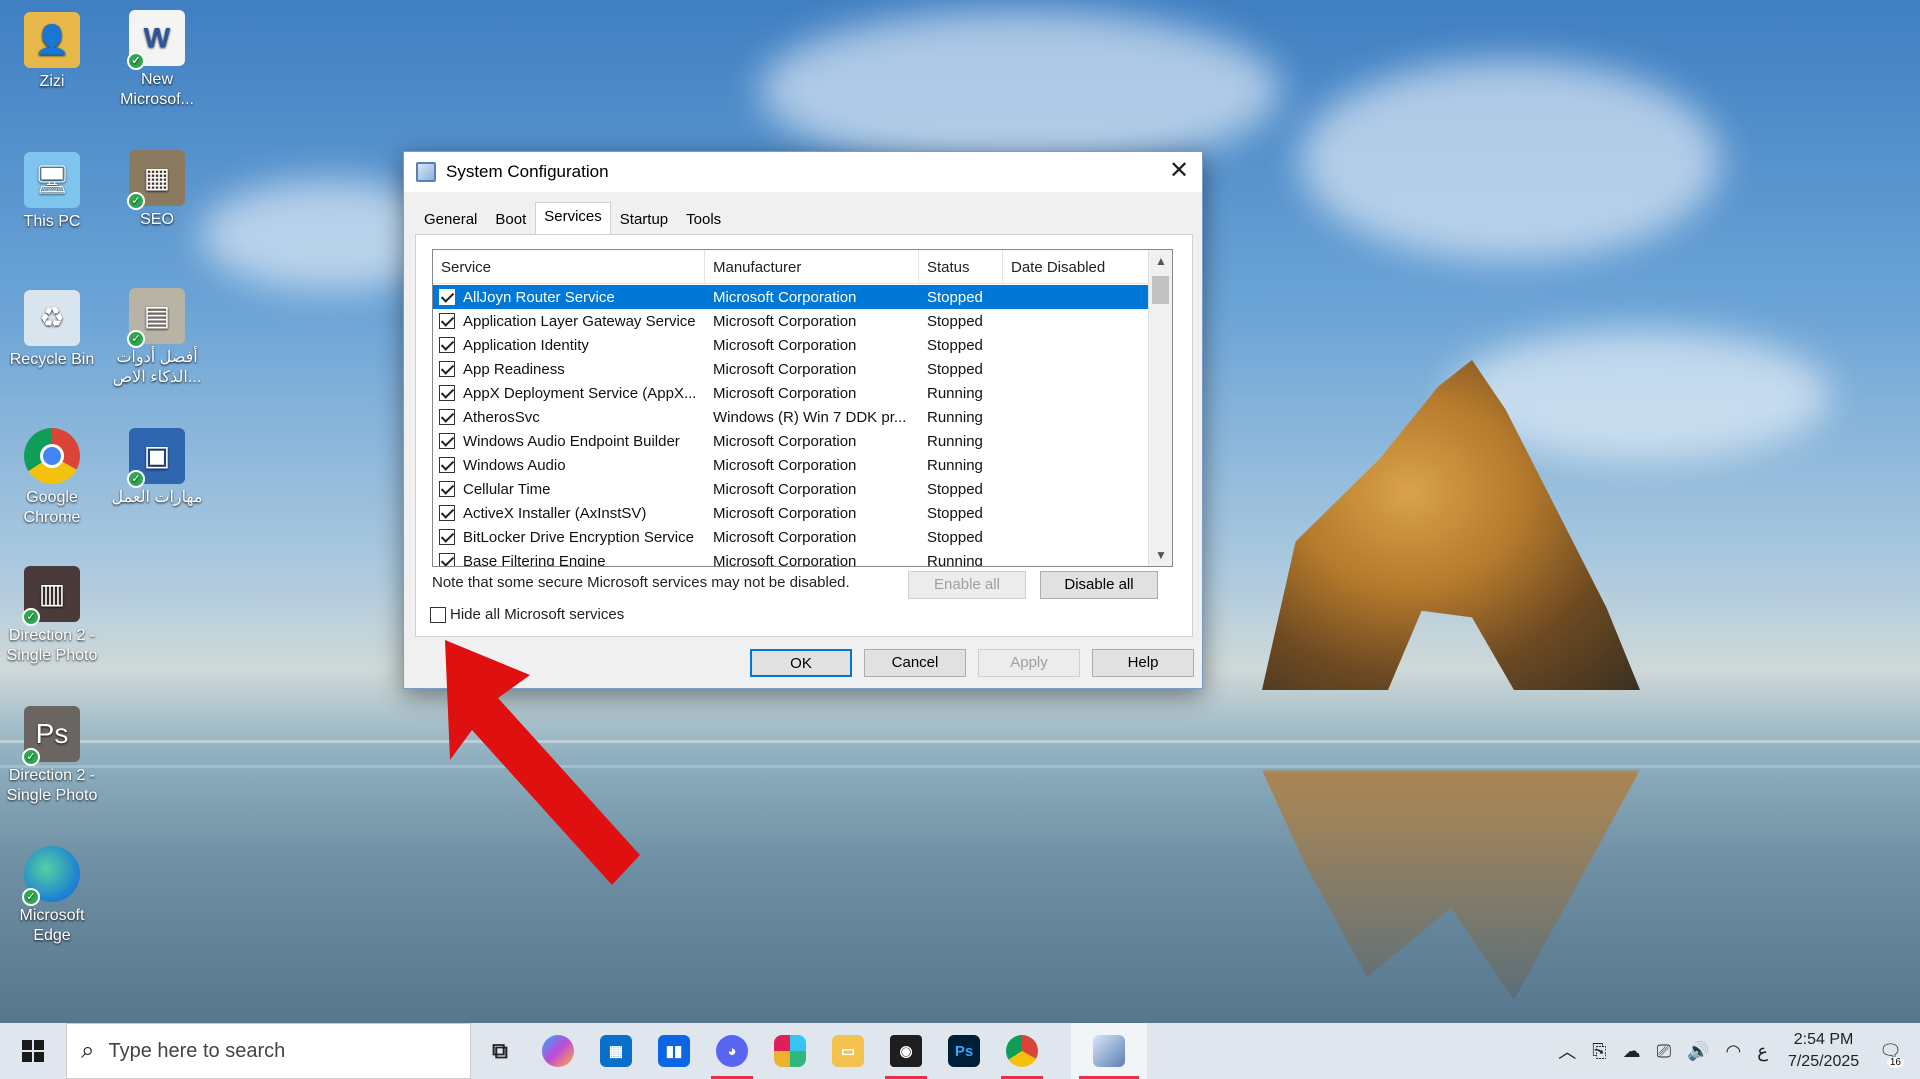  What do you see at coordinates (1510, 160) in the screenshot?
I see `wallpaper-cloud` at bounding box center [1510, 160].